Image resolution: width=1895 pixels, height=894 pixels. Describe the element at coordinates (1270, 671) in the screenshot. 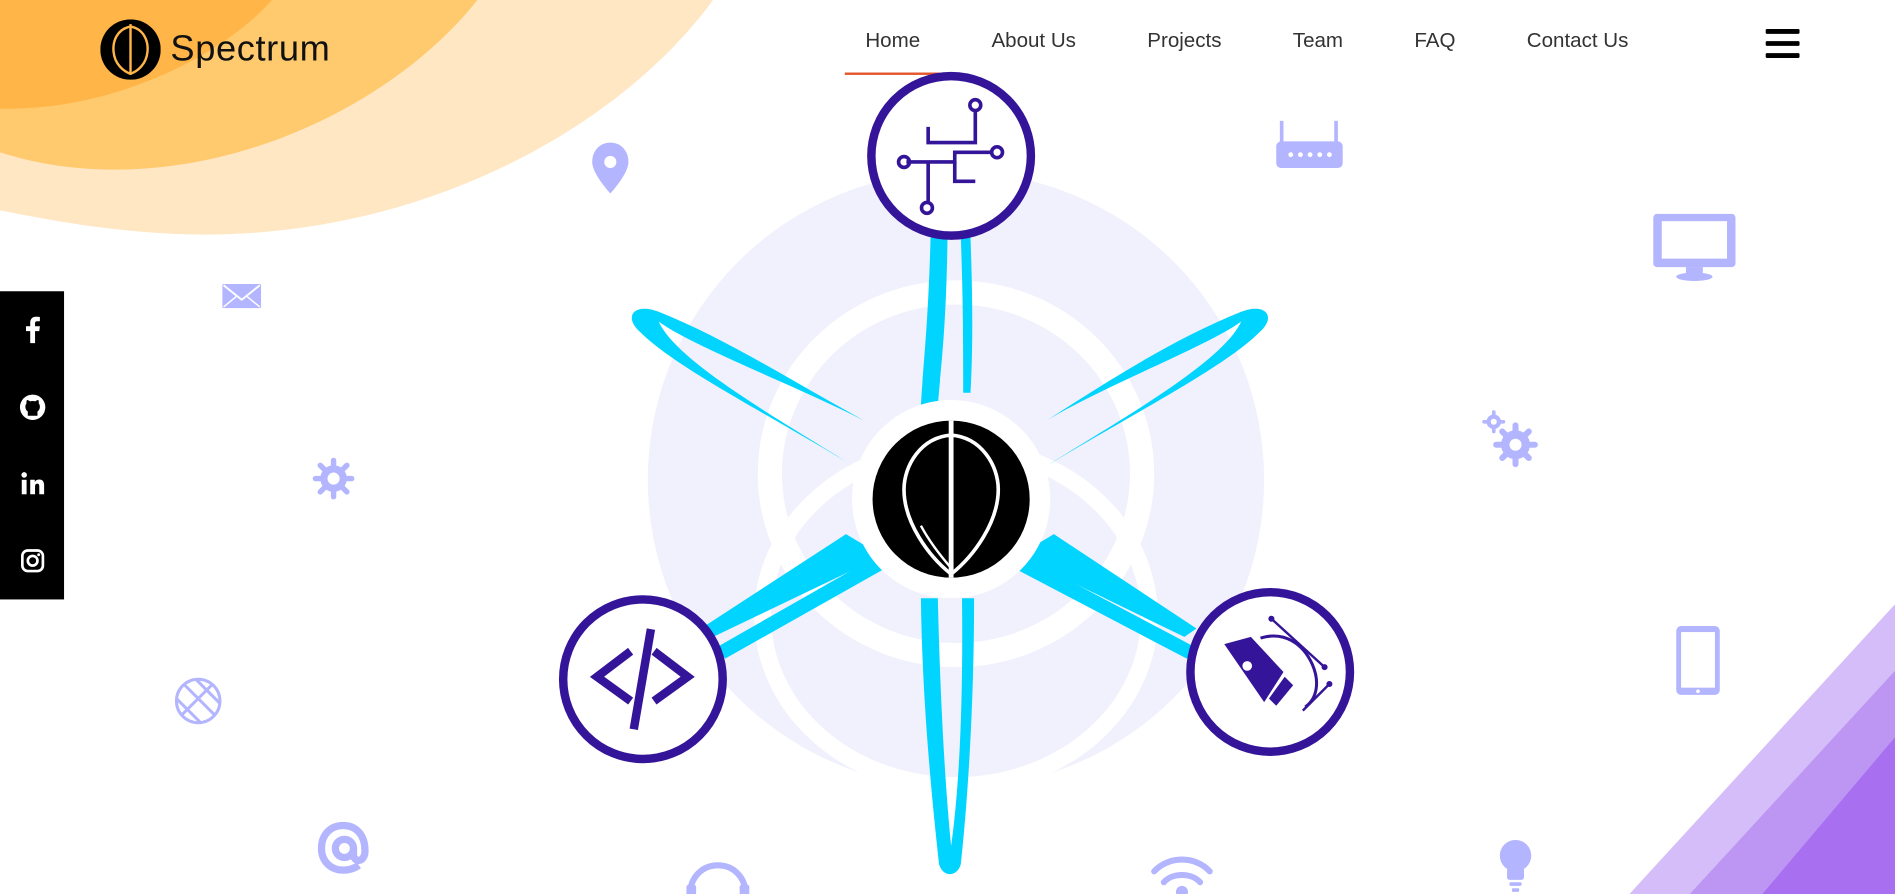

I see `pen-tool-node` at that location.